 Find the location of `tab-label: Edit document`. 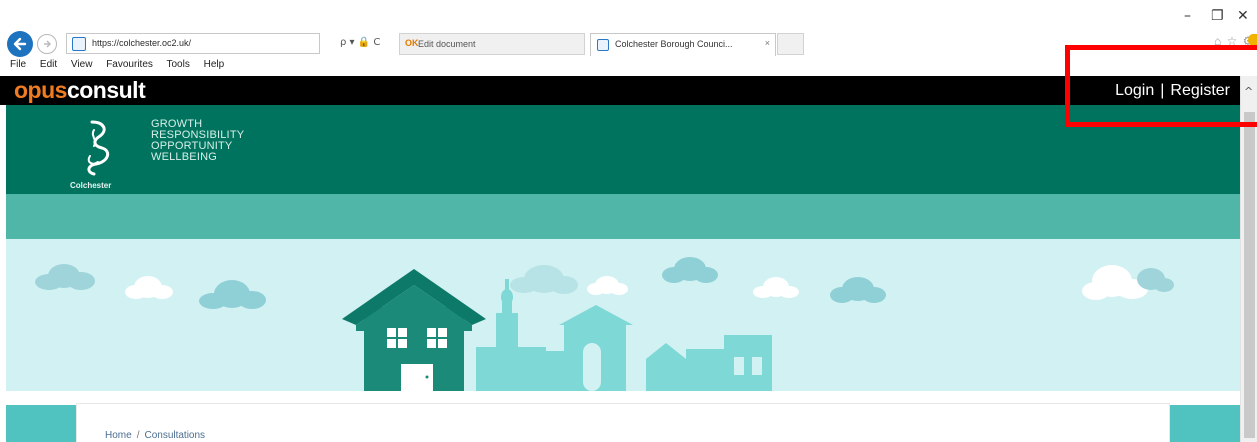

tab-label: Edit document is located at coordinates (447, 44).